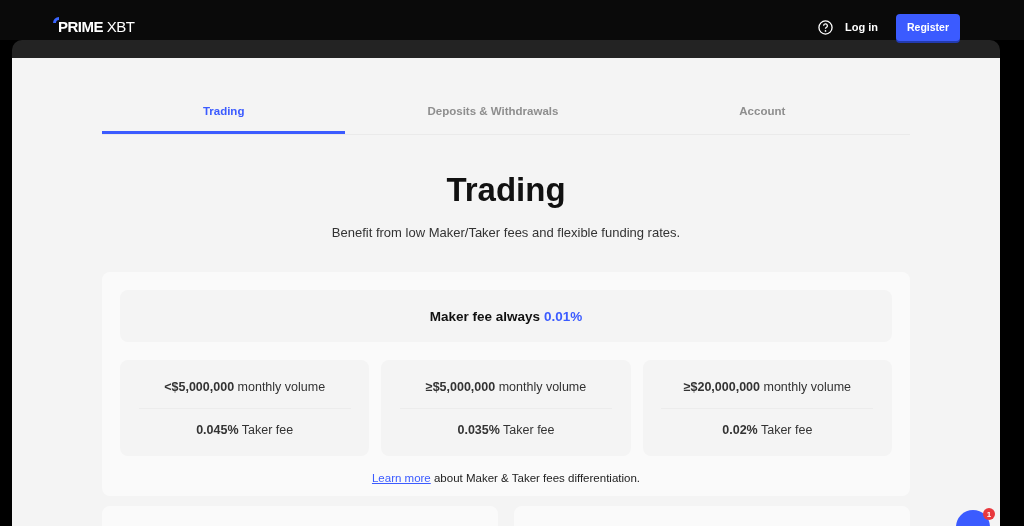  What do you see at coordinates (506, 232) in the screenshot?
I see `subtitle: Benefit from low Maker/Taker fees and flexible funding rates.` at bounding box center [506, 232].